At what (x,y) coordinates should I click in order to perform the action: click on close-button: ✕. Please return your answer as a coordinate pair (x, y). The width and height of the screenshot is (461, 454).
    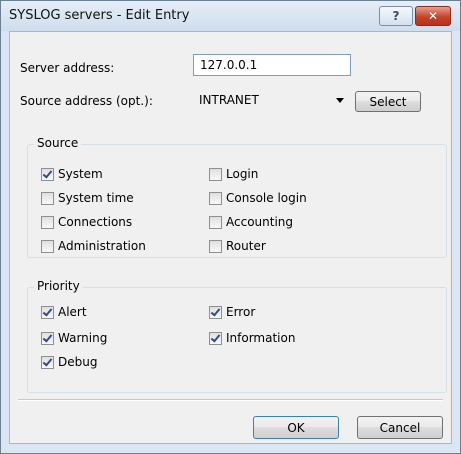
    Looking at the image, I should click on (433, 16).